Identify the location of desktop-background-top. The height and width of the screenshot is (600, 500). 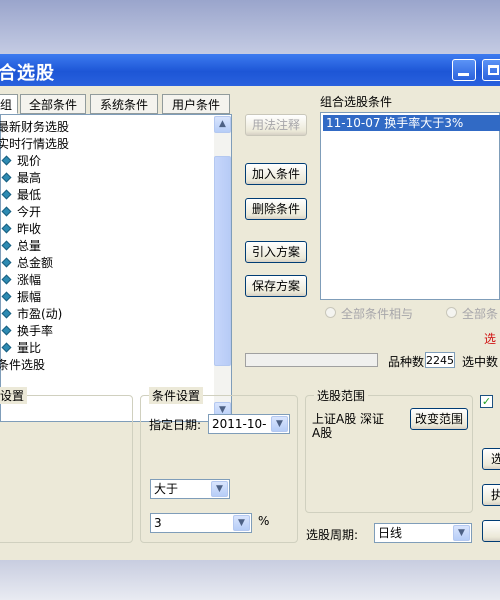
(250, 27).